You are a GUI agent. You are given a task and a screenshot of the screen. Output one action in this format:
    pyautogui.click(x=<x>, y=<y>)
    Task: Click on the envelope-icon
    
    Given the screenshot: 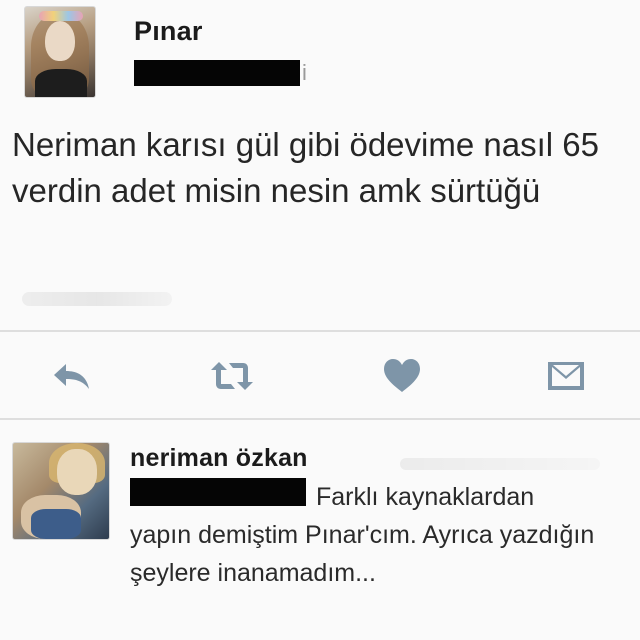 What is the action you would take?
    pyautogui.click(x=566, y=376)
    